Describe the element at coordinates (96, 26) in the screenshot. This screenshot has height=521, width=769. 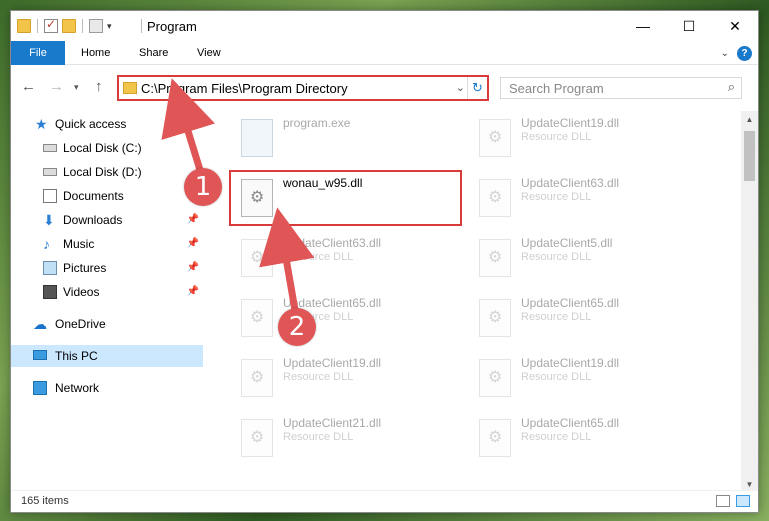
I see `customize-icon` at that location.